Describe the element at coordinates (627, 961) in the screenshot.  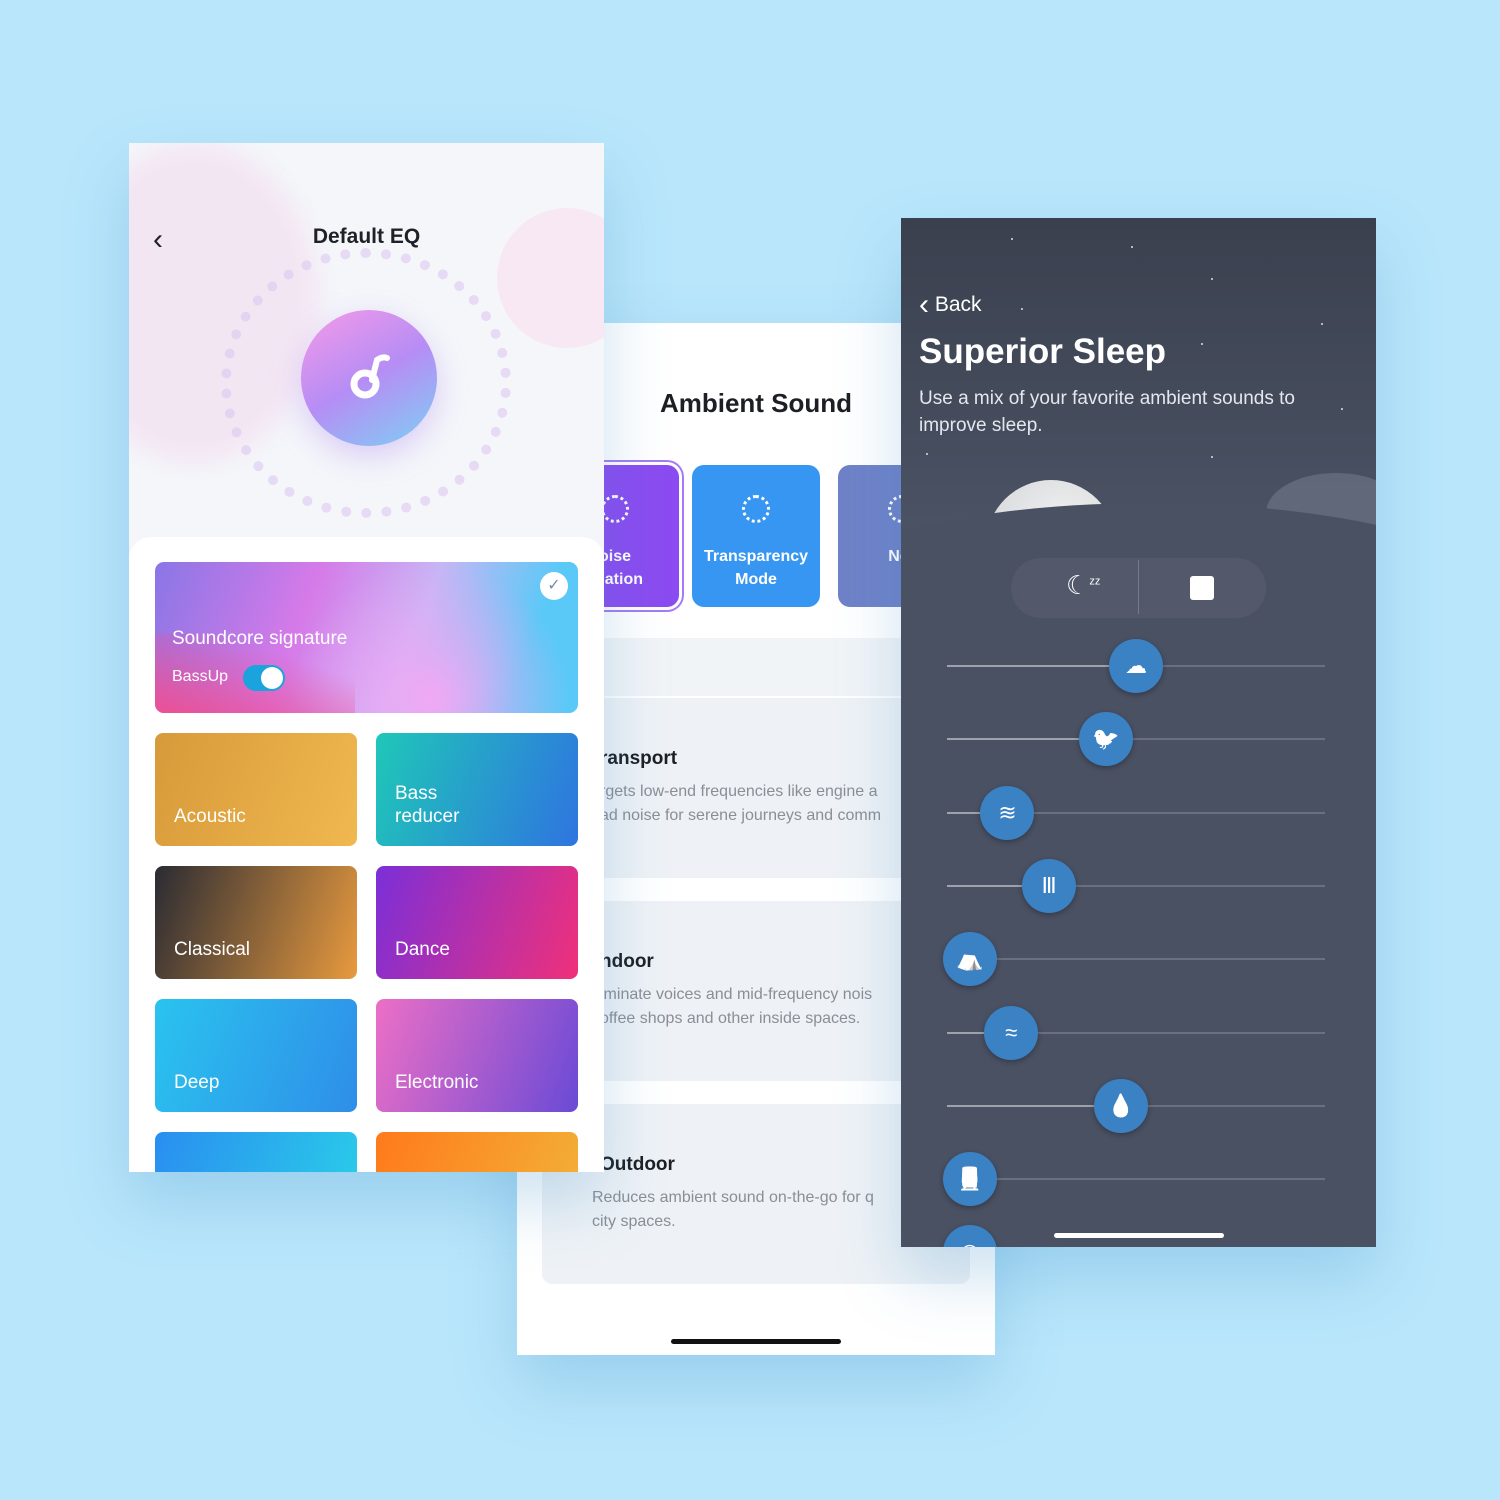
I see `profile-title: ndoor` at that location.